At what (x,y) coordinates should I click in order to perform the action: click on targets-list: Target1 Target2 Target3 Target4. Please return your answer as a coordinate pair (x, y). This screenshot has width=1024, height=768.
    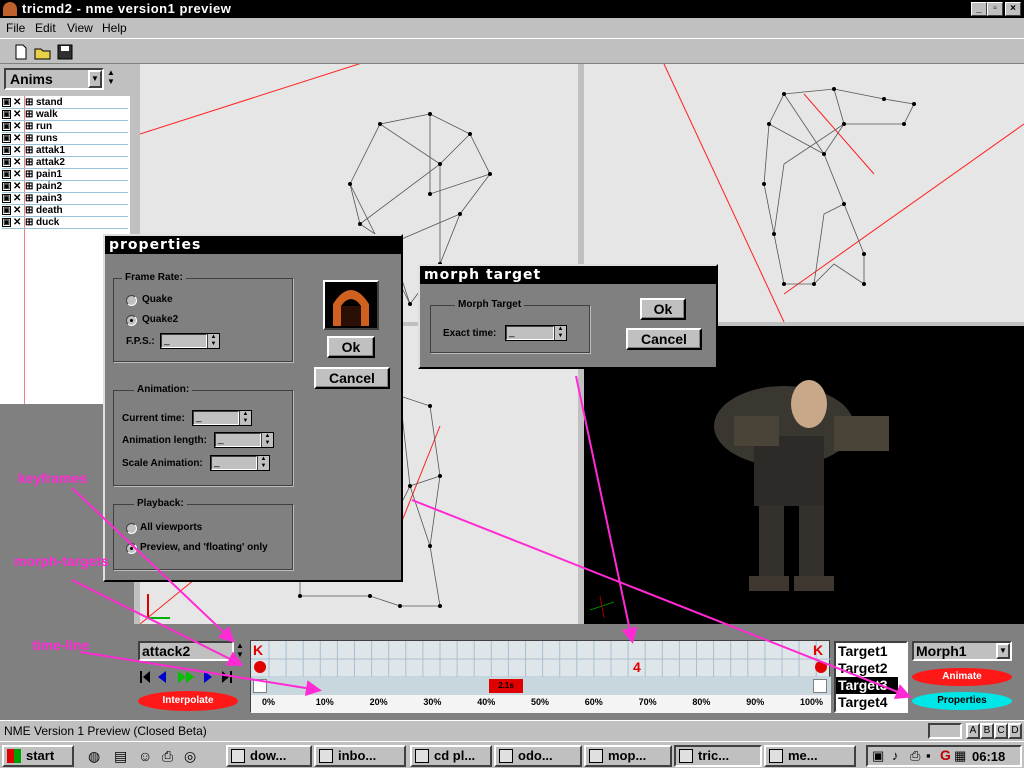
    Looking at the image, I should click on (871, 677).